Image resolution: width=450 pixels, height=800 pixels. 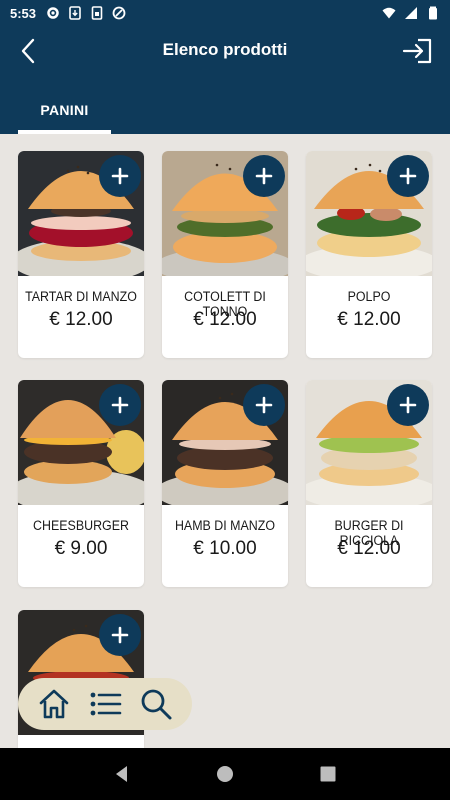 I want to click on list-icon, so click(x=105, y=704).